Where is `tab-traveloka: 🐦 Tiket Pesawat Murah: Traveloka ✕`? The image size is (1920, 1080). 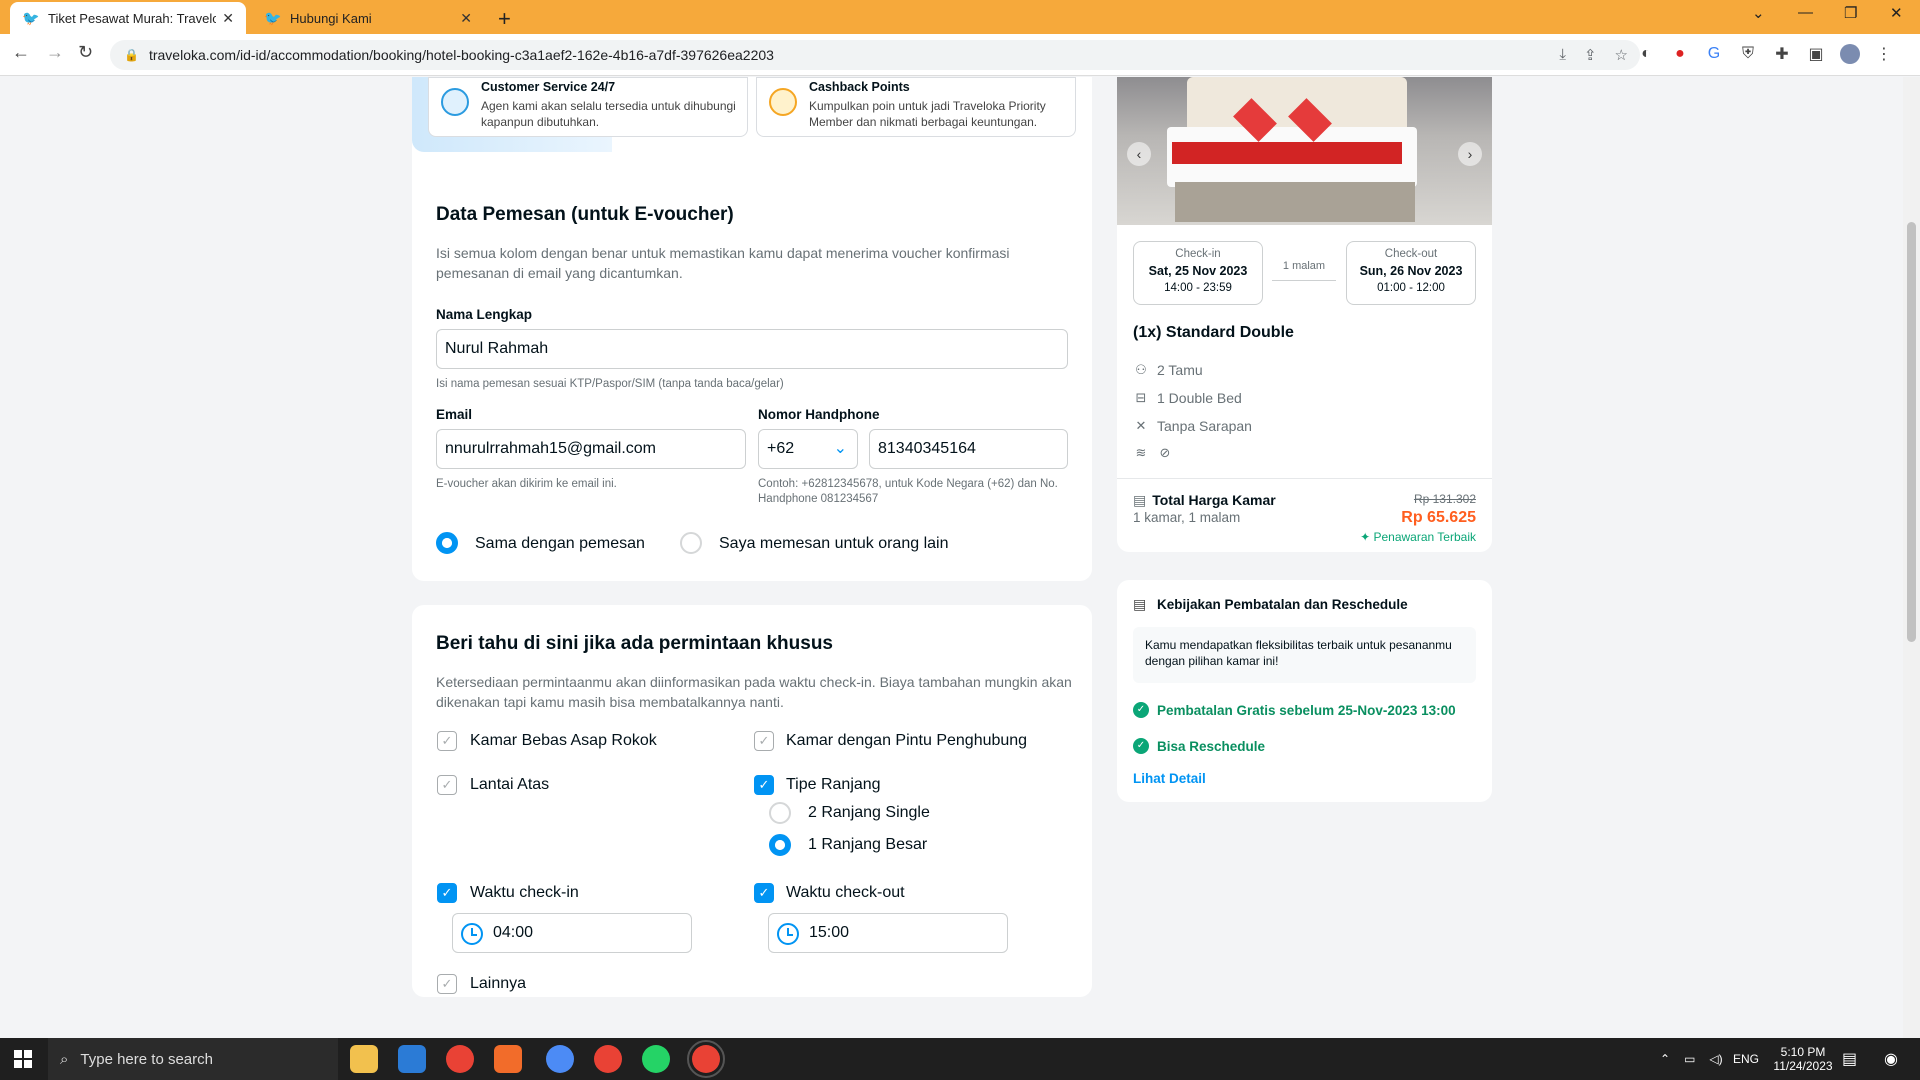
tab-traveloka: 🐦 Tiket Pesawat Murah: Traveloka ✕ is located at coordinates (128, 18).